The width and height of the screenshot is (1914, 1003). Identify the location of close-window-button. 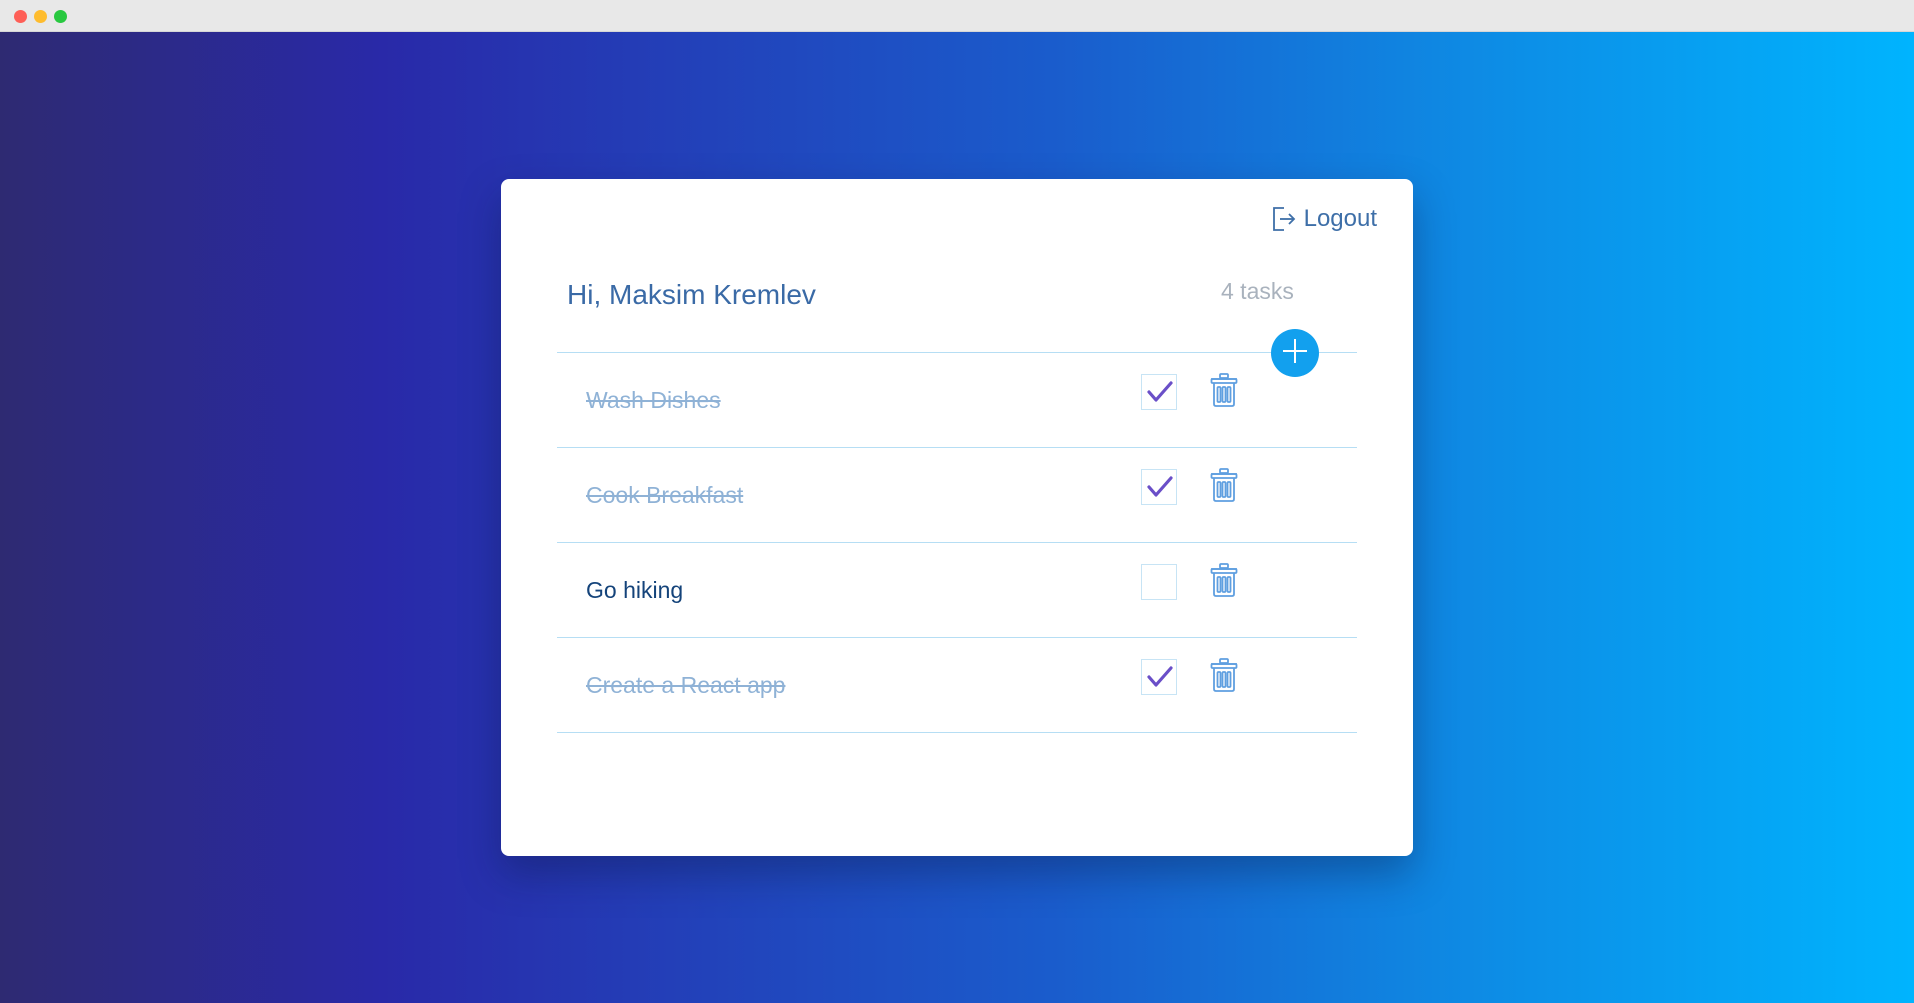
(20, 16).